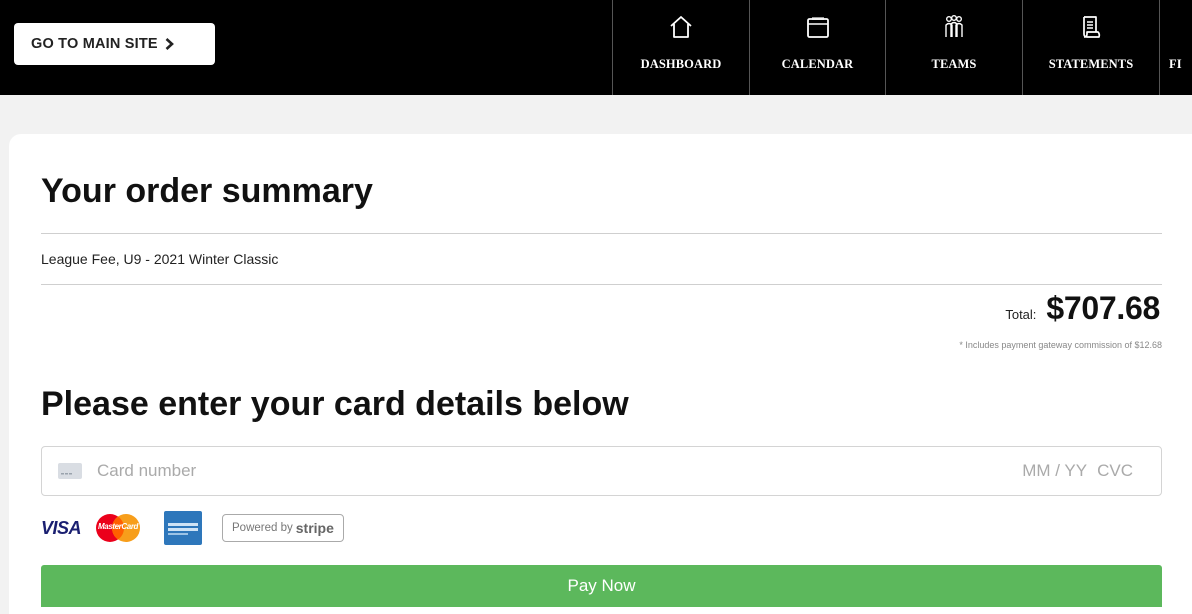 The width and height of the screenshot is (1192, 614). What do you see at coordinates (817, 64) in the screenshot?
I see `nav-label-calendar: CALENDAR` at bounding box center [817, 64].